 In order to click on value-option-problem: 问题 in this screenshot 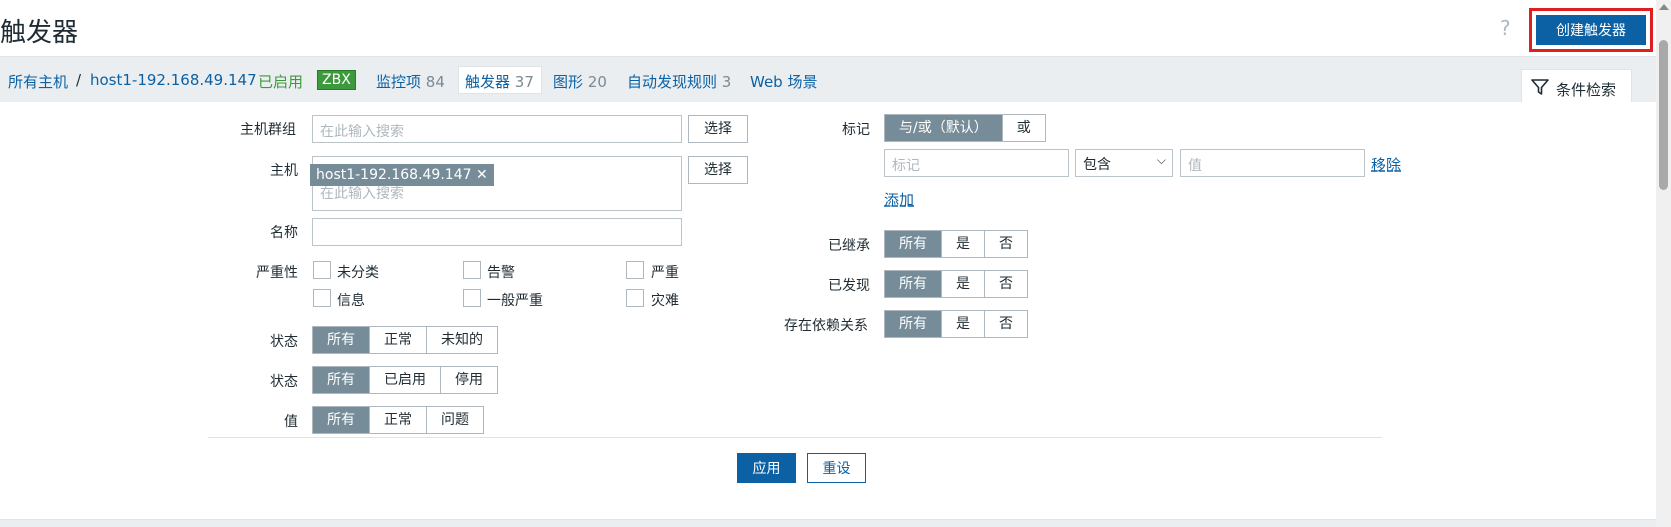, I will do `click(455, 420)`.